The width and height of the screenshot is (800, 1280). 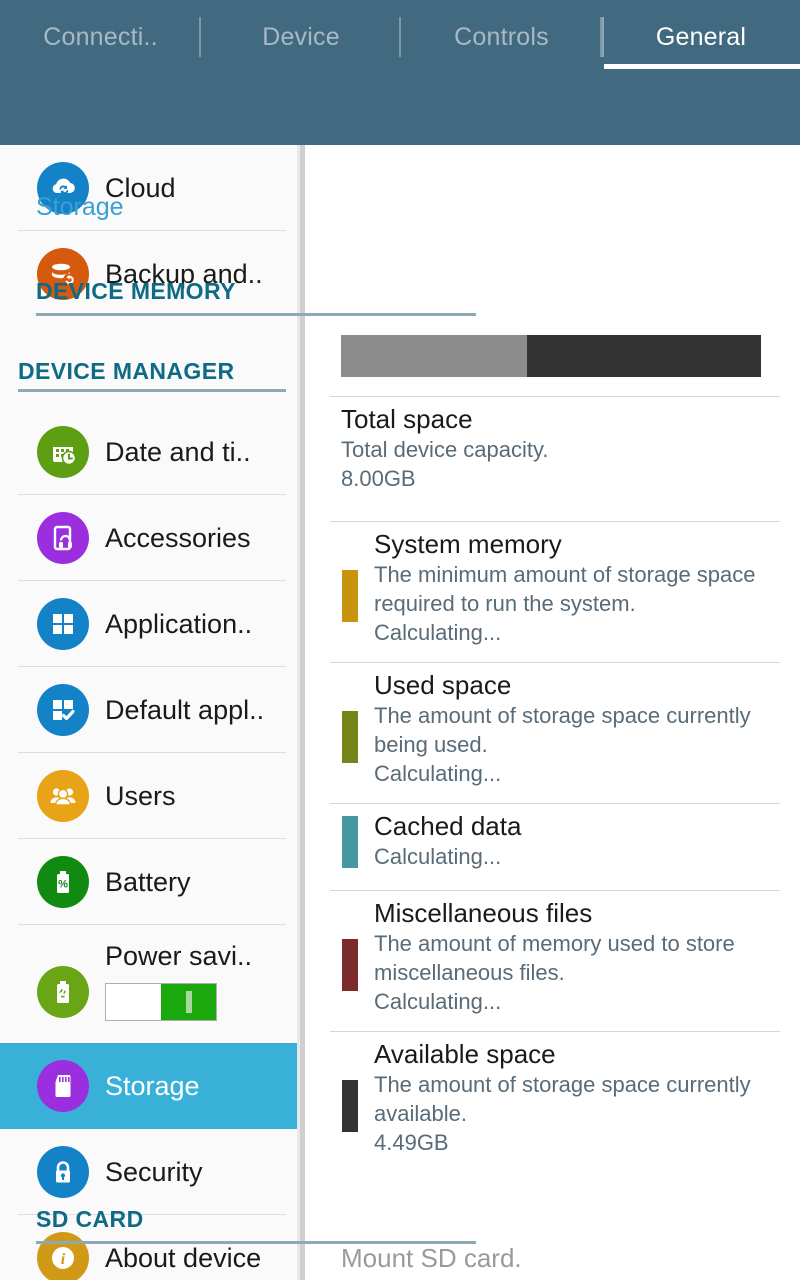 I want to click on tab-label: General, so click(x=701, y=36).